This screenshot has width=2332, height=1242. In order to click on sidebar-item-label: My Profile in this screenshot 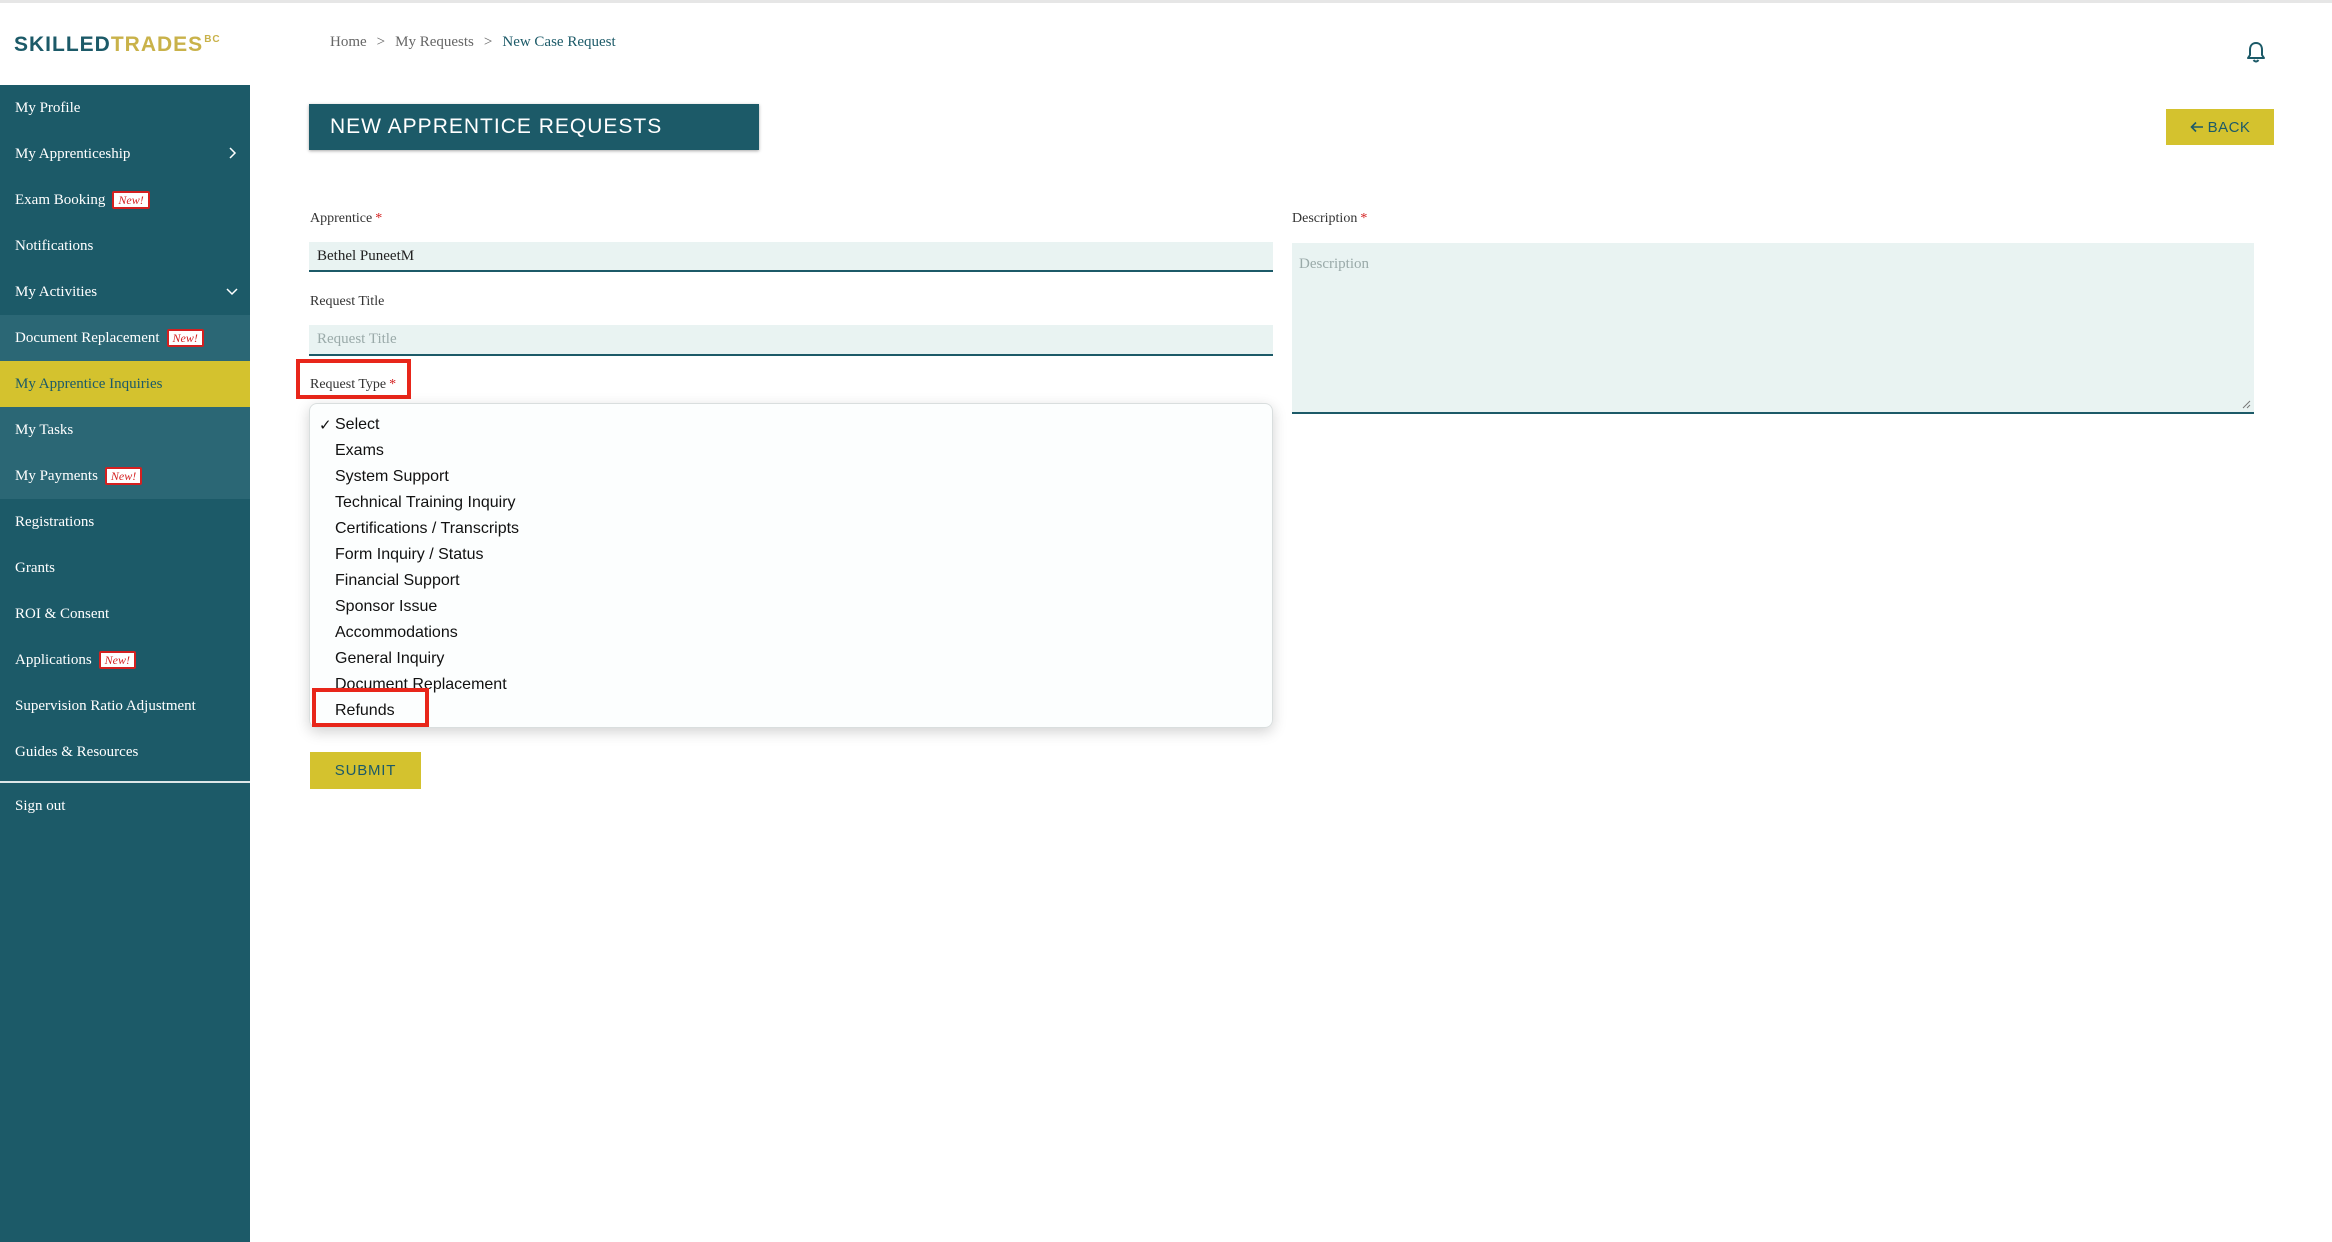, I will do `click(48, 107)`.